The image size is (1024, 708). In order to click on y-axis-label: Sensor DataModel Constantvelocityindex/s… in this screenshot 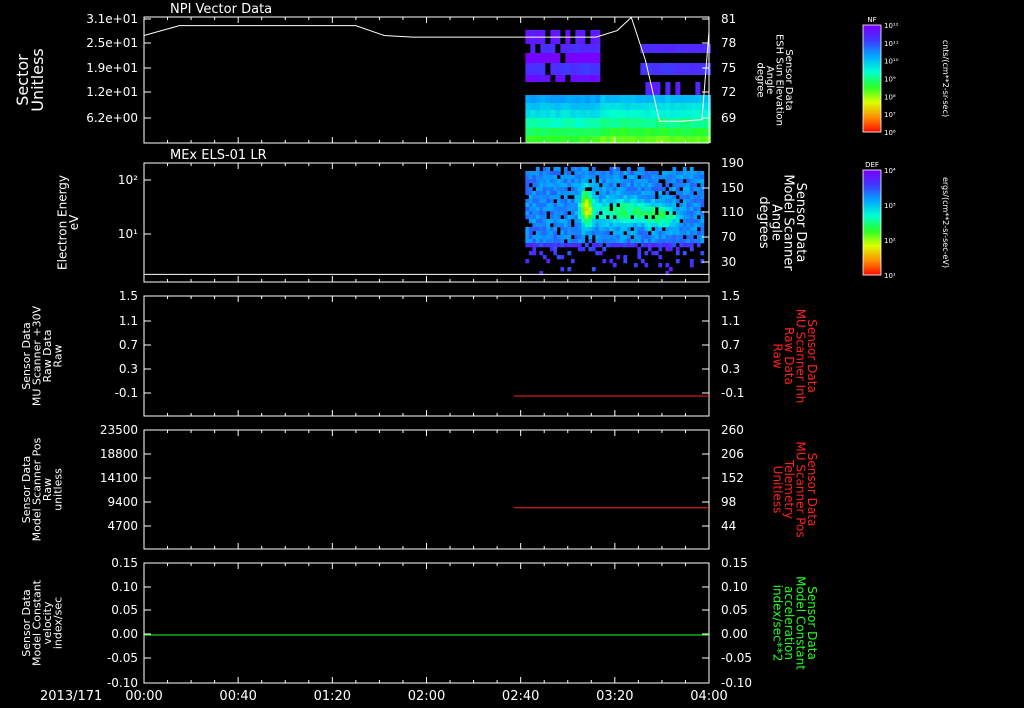, I will do `click(42, 622)`.